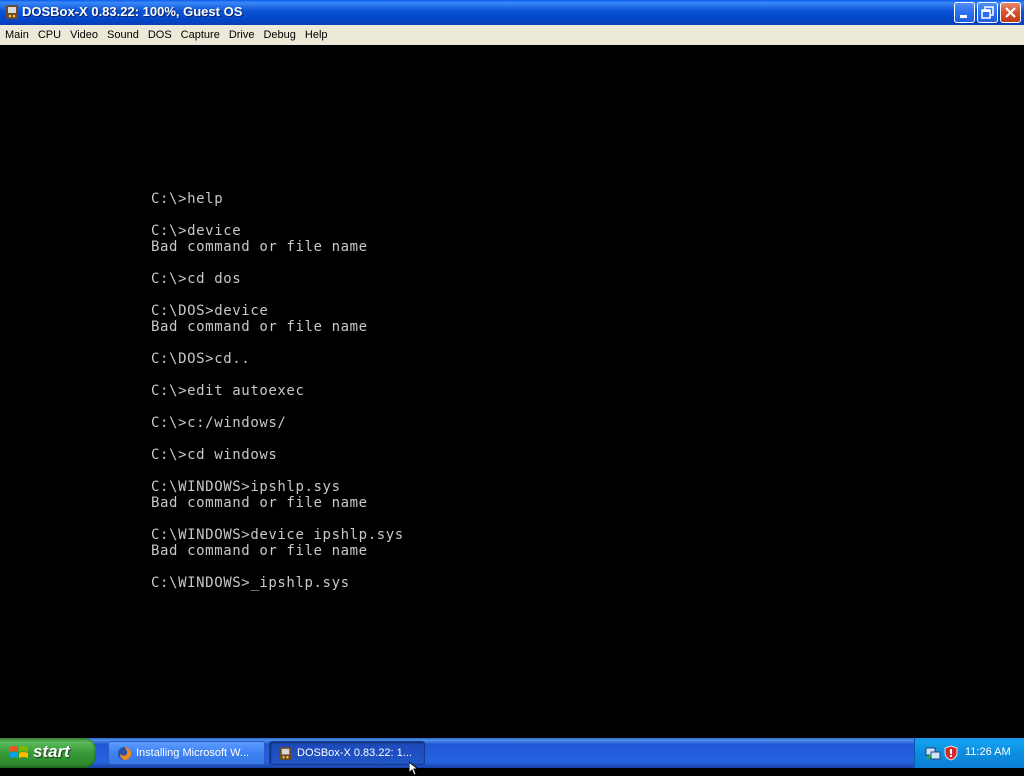  Describe the element at coordinates (964, 12) in the screenshot. I see `minimize-button` at that location.